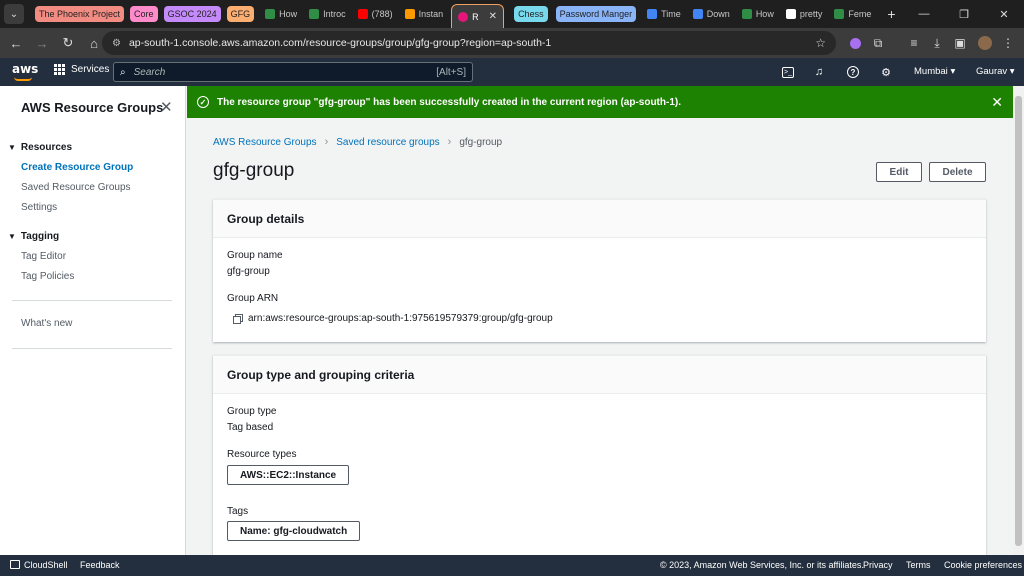 The width and height of the screenshot is (1024, 576). I want to click on sidebar-item-tag-policies: Tag Policies, so click(47, 276).